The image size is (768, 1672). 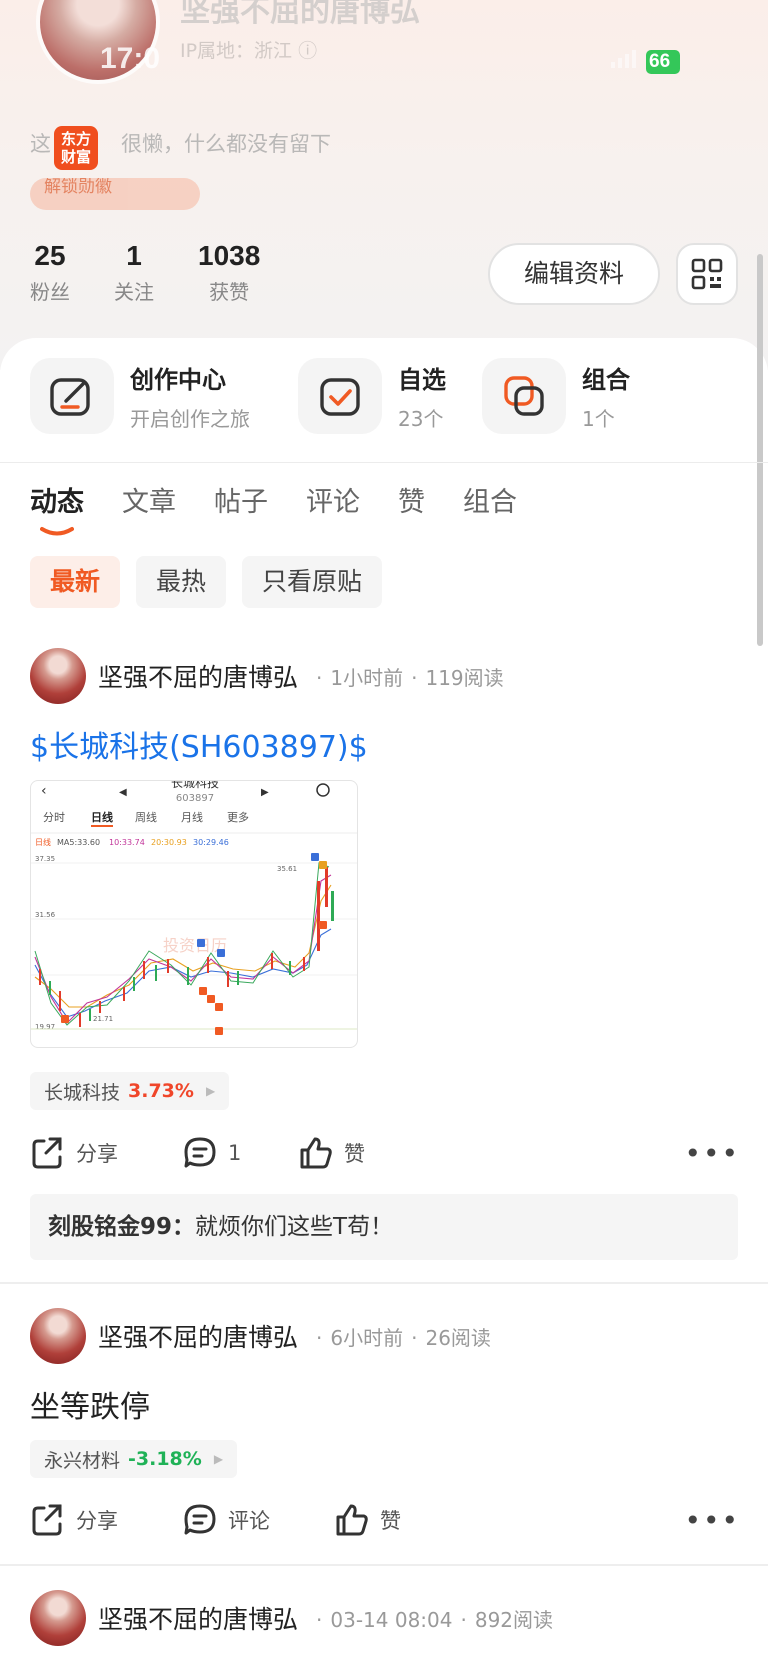 What do you see at coordinates (115, 194) in the screenshot?
I see `medal-unlock-button: 解锁勋徽` at bounding box center [115, 194].